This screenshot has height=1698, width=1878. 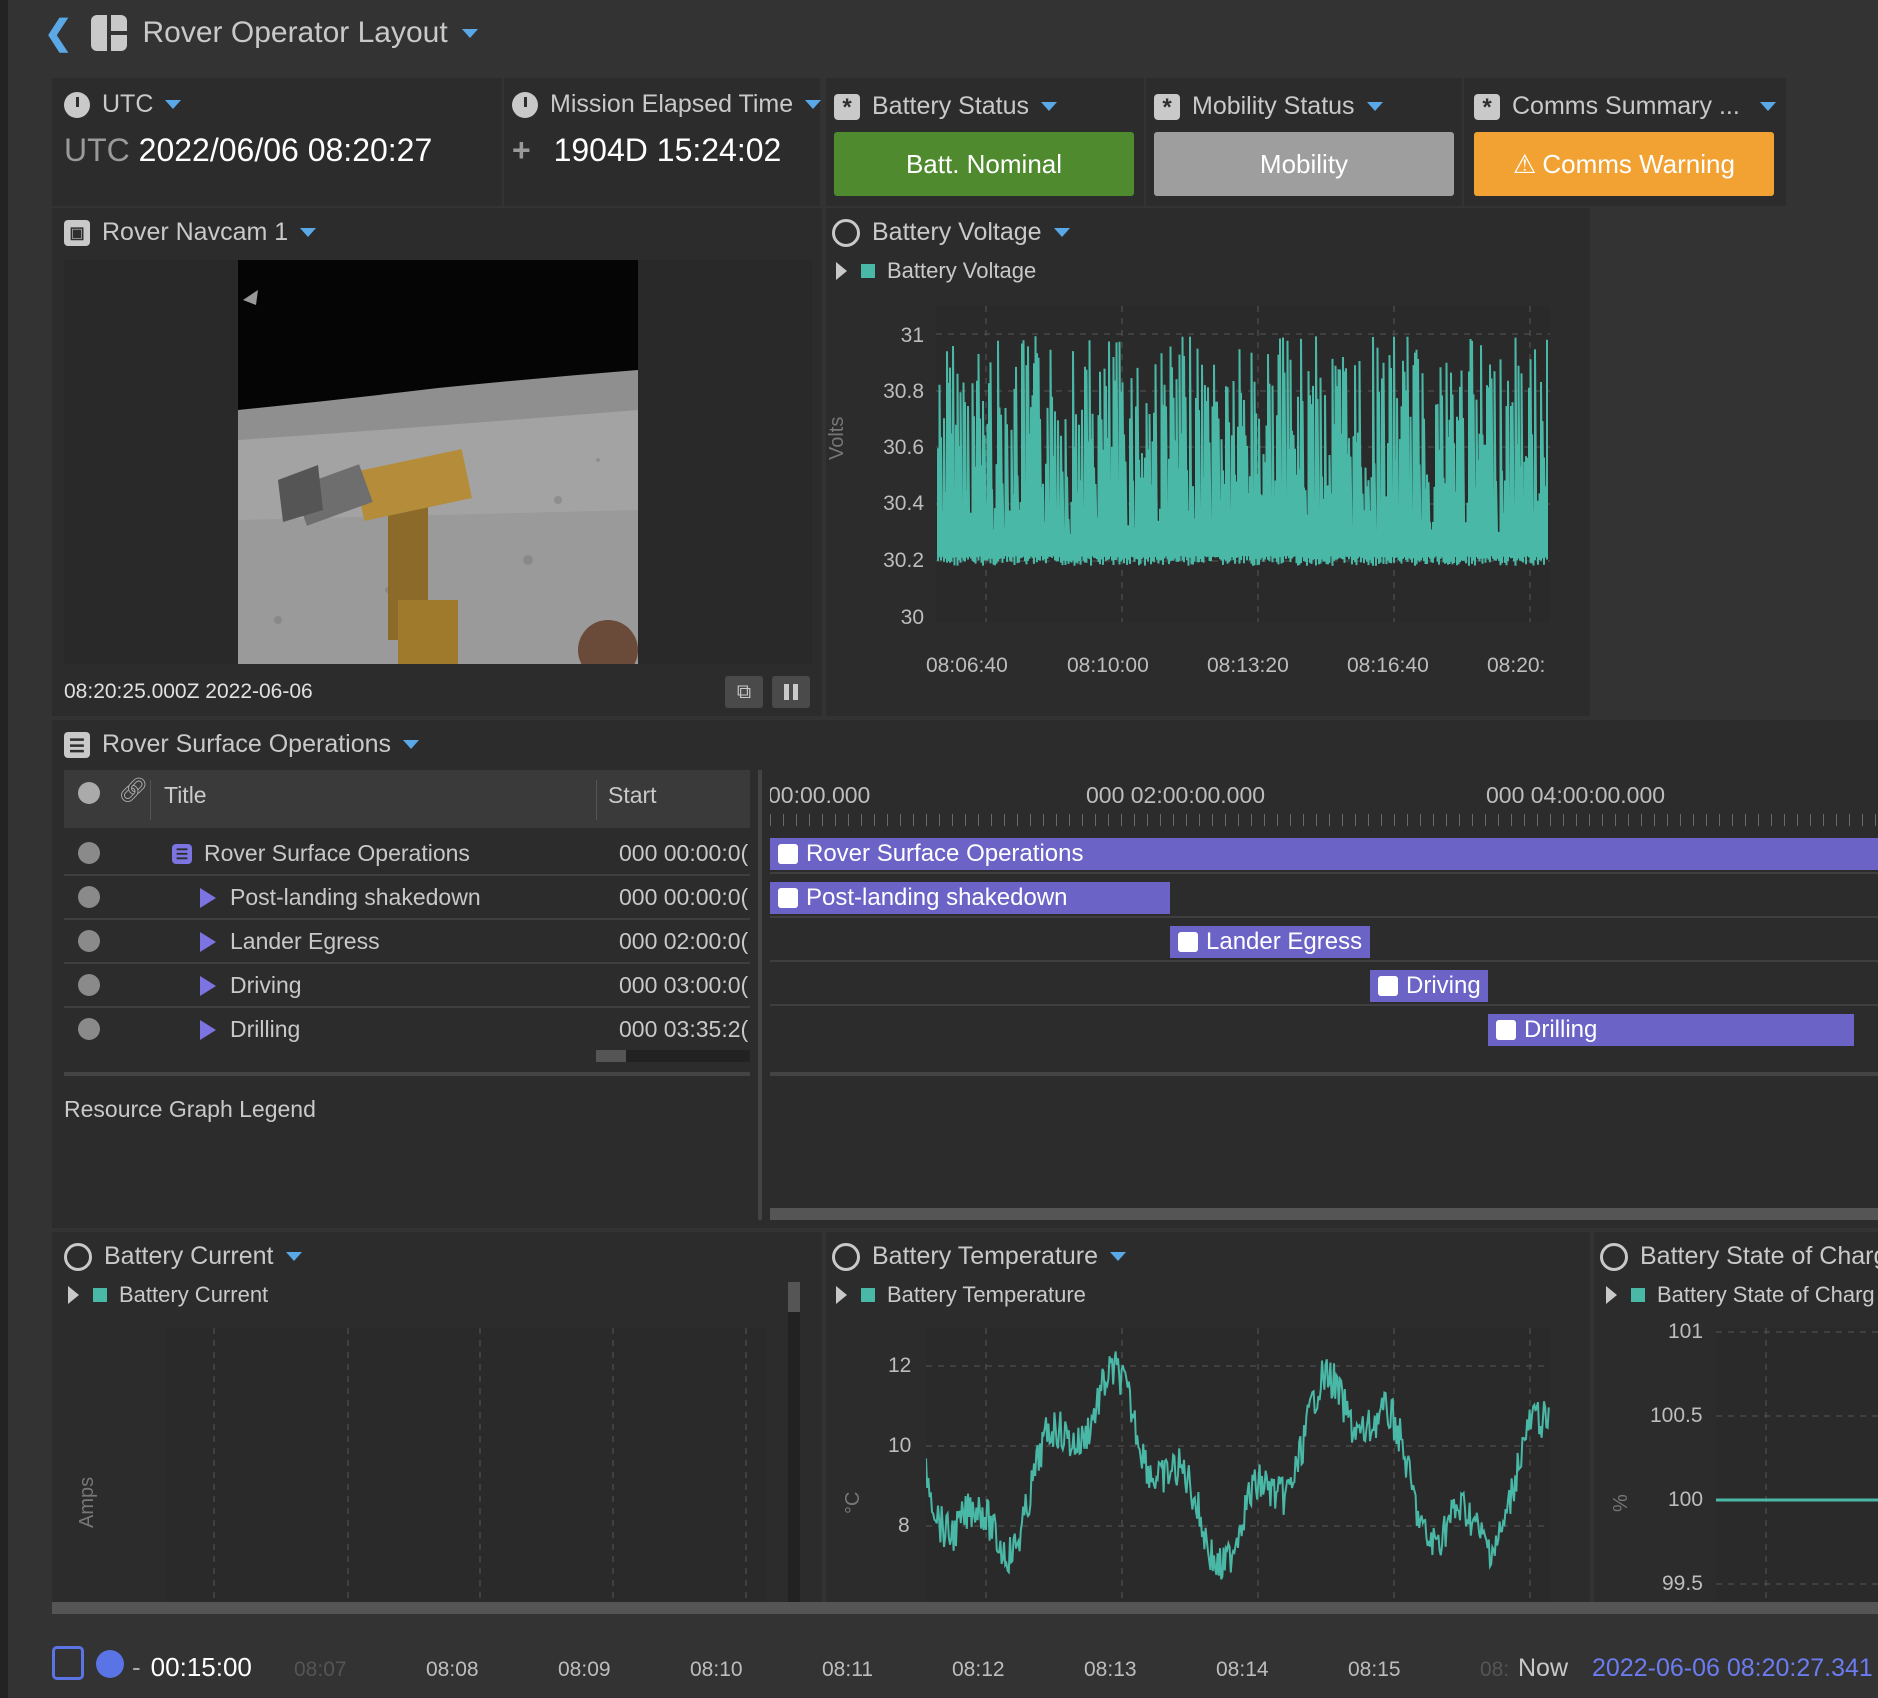 I want to click on mobility-status-caret-icon, so click(x=1374, y=106).